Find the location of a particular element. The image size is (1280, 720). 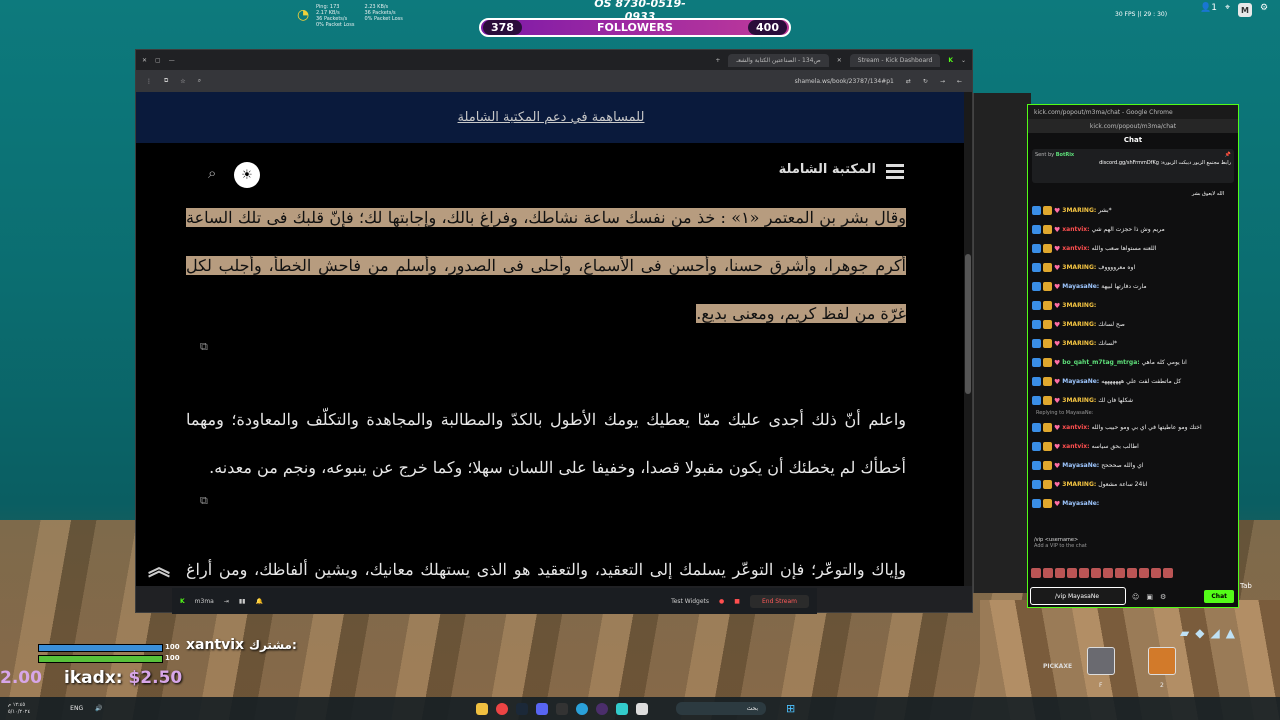

chat-message: ♥ bo_qaht_m7tag_mtrga: انا يومي كله ماهي is located at coordinates (1133, 362).